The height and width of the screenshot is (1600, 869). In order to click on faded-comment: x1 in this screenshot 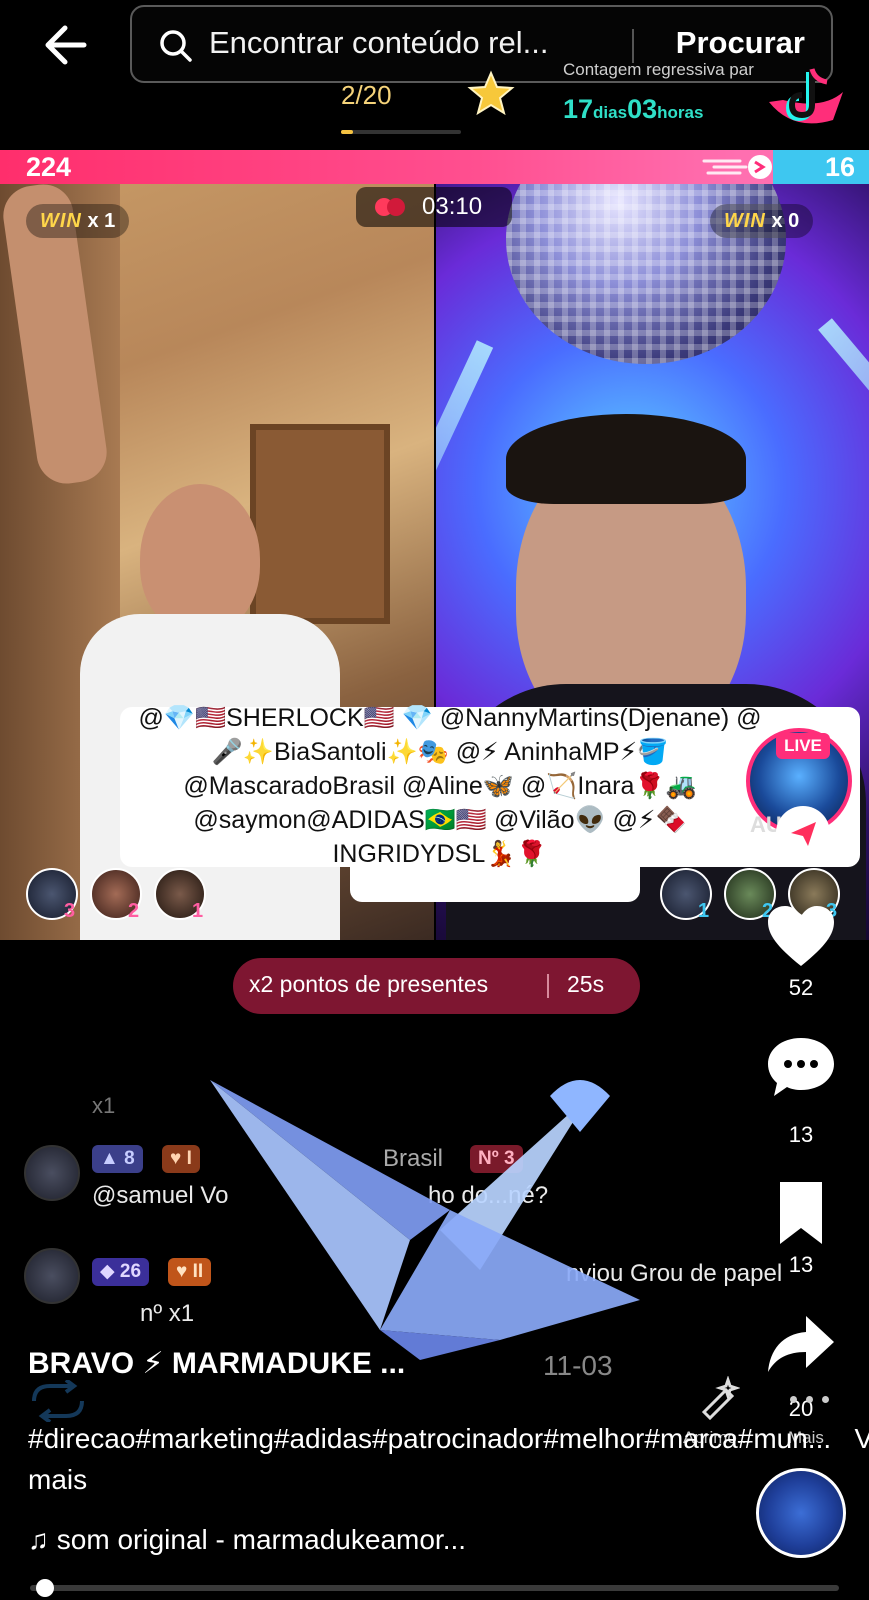, I will do `click(104, 1105)`.